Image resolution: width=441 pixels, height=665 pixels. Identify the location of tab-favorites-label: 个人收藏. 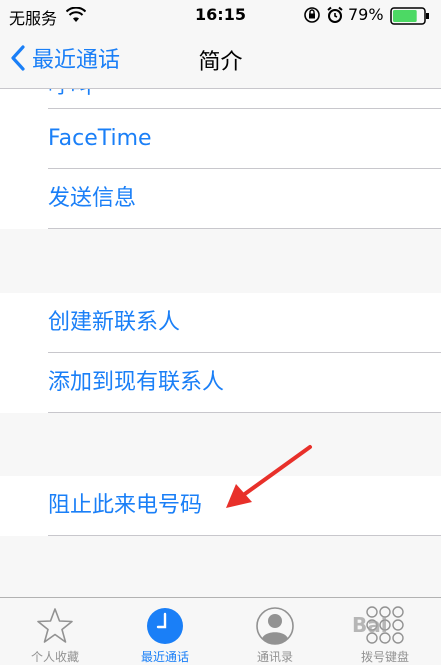
(54, 657).